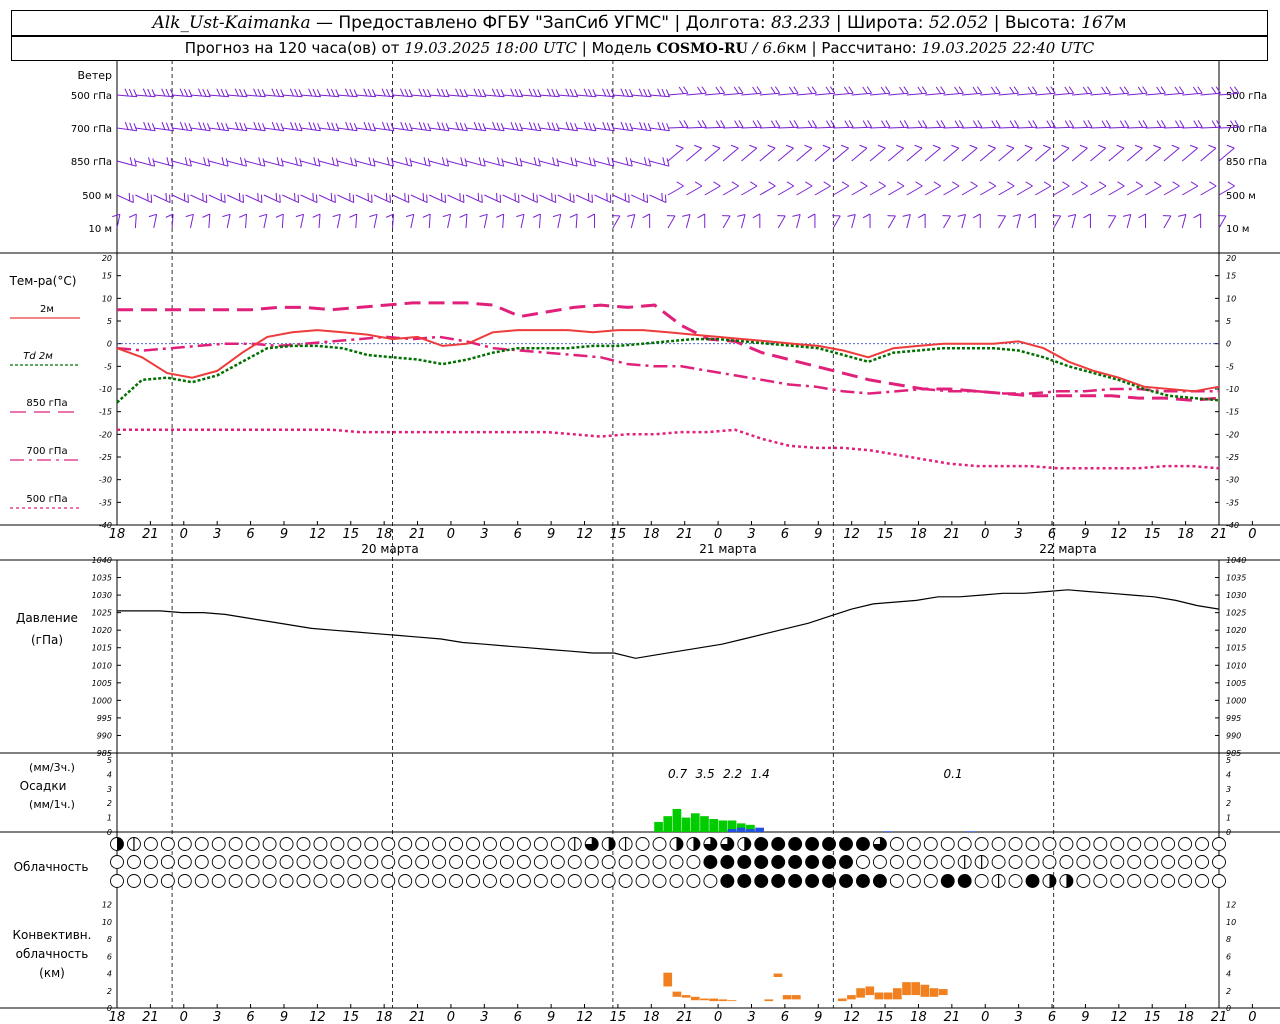  What do you see at coordinates (751, 1017) in the screenshot?
I see `time-axis-bottom-tick-label-19: 3` at bounding box center [751, 1017].